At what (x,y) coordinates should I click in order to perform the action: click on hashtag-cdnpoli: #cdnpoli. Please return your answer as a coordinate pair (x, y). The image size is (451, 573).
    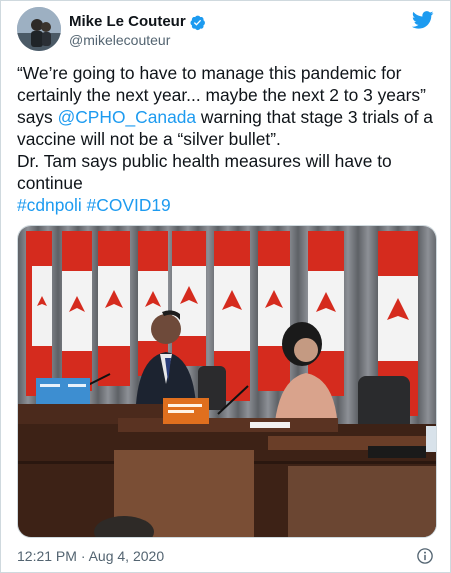
    Looking at the image, I should click on (49, 205).